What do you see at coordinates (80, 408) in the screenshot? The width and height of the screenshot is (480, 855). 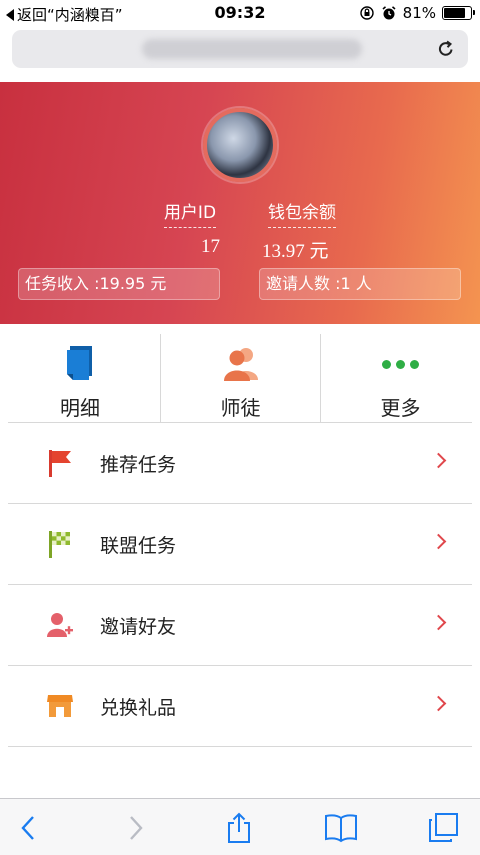 I see `grid-label-detail: 明细` at bounding box center [80, 408].